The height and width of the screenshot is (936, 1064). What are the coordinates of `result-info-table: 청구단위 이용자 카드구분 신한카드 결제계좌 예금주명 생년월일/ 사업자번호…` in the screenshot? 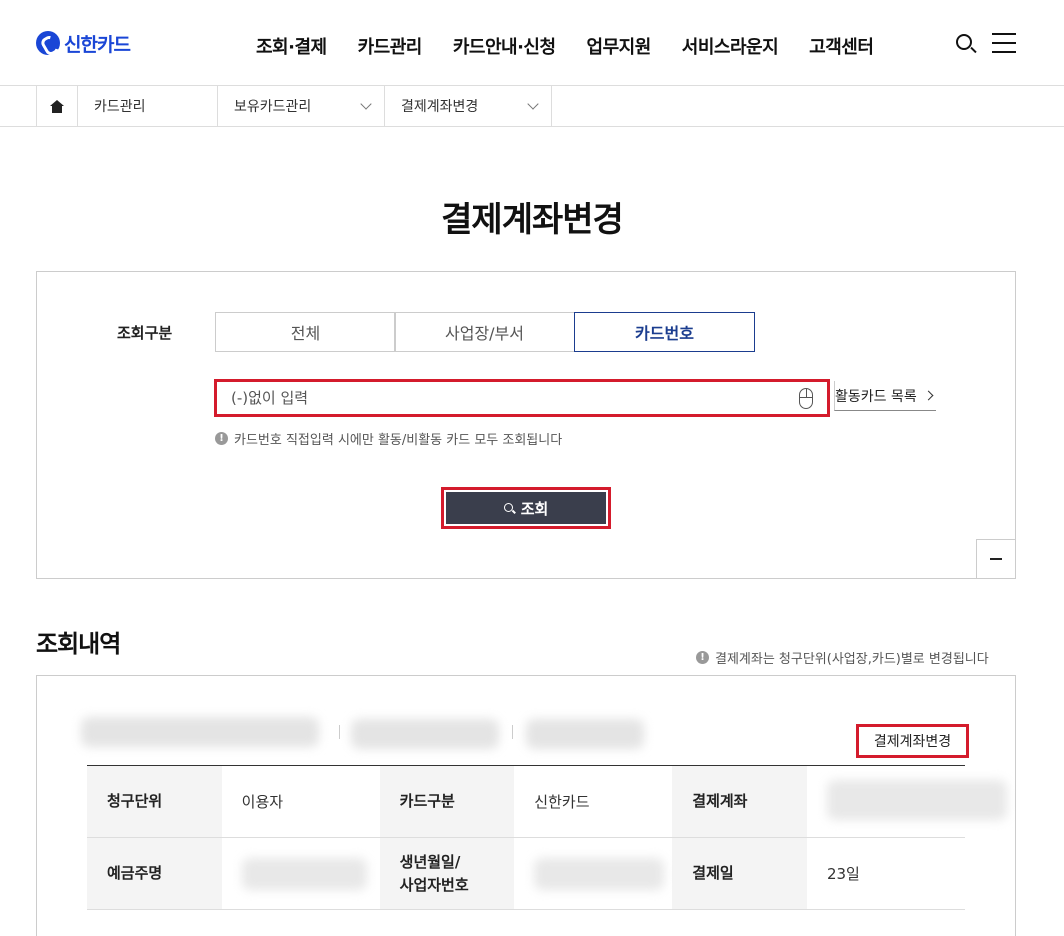 It's located at (547, 837).